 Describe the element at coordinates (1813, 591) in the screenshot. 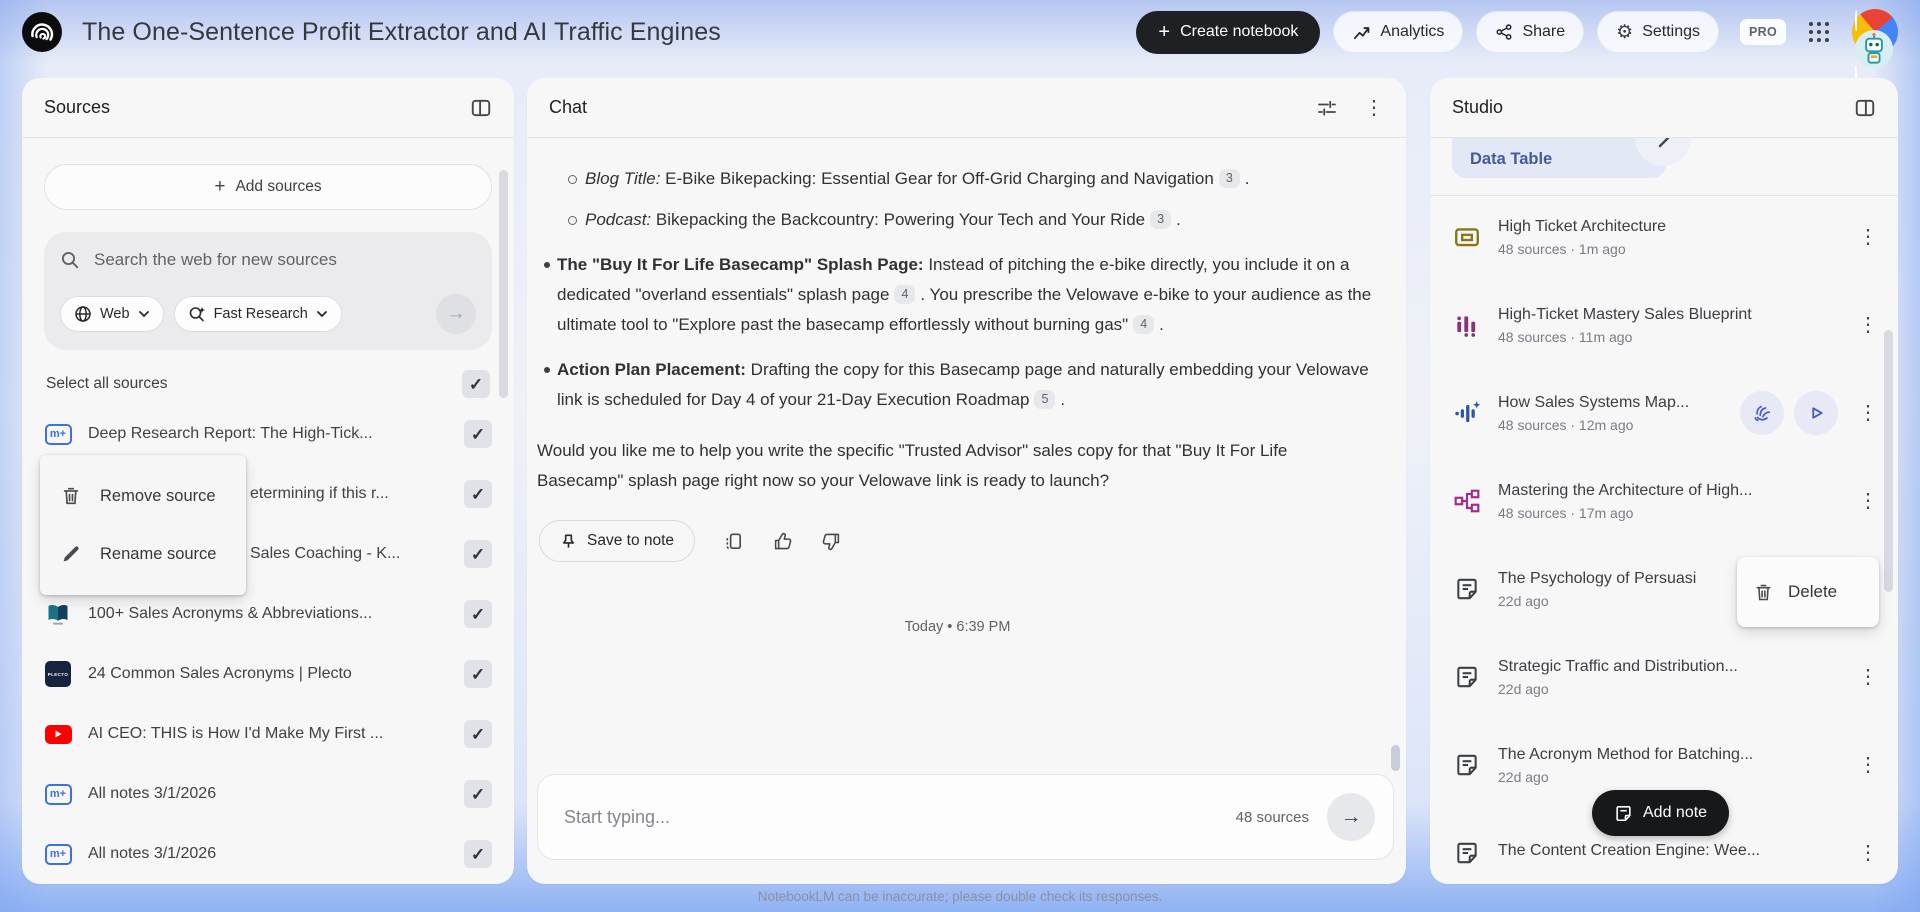

I see `delete-label: Delete` at that location.